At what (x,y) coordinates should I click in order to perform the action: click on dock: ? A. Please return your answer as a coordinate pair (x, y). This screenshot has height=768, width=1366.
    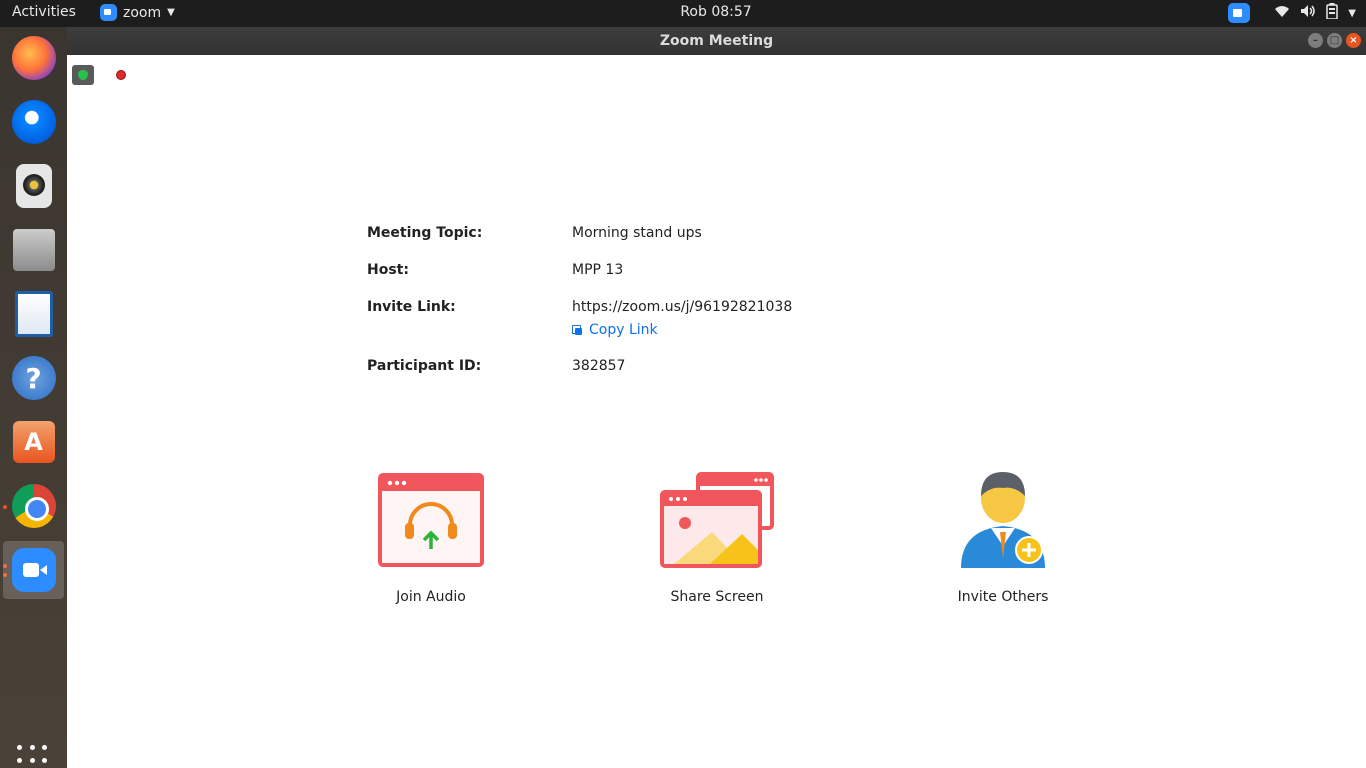
    Looking at the image, I should click on (33, 397).